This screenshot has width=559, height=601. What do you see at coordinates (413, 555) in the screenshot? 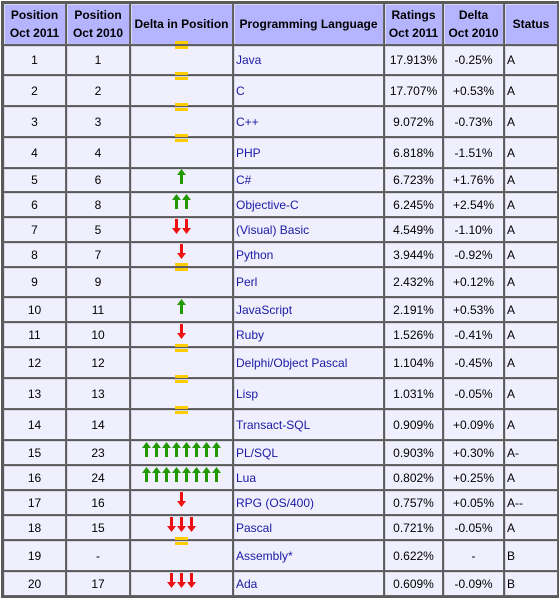
I see `rating-cell: 0.622%` at bounding box center [413, 555].